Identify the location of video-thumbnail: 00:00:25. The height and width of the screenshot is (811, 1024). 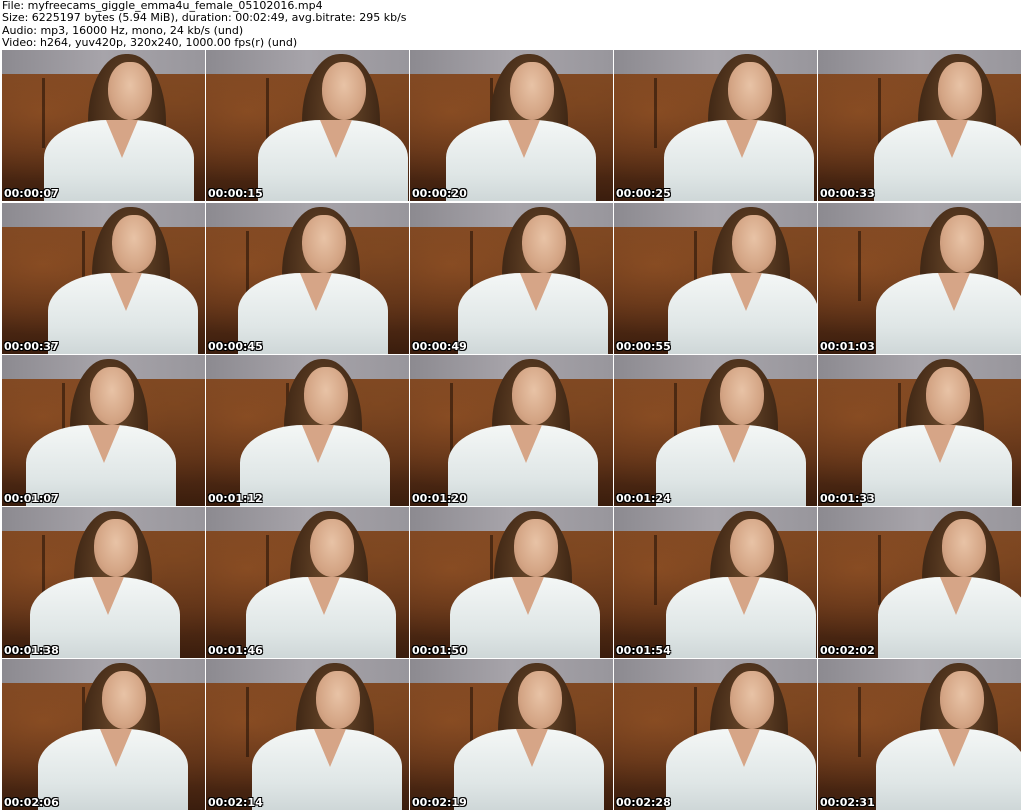
(715, 125).